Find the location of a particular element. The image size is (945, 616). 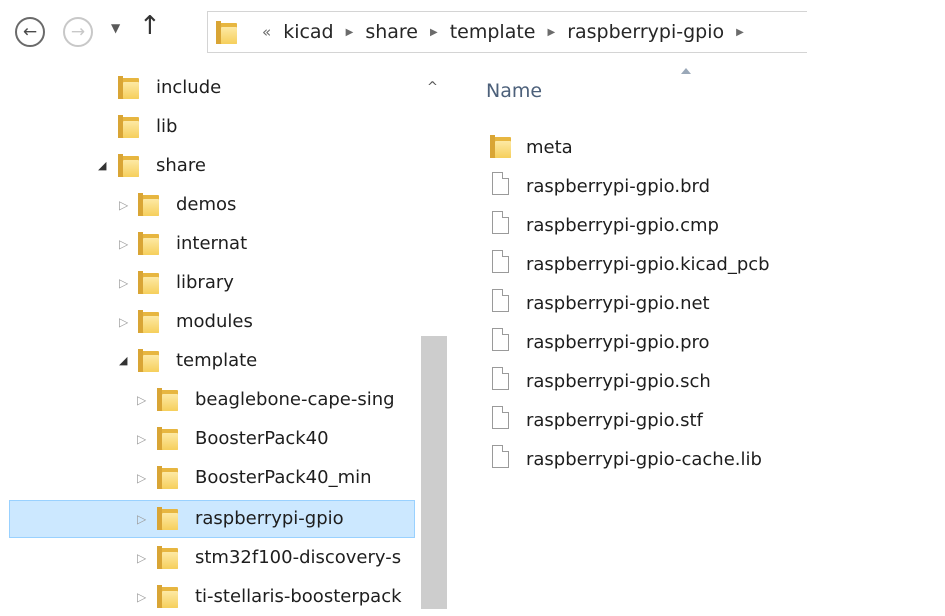

list-item-file: raspberrypi-gpio.stf is located at coordinates (710, 422).